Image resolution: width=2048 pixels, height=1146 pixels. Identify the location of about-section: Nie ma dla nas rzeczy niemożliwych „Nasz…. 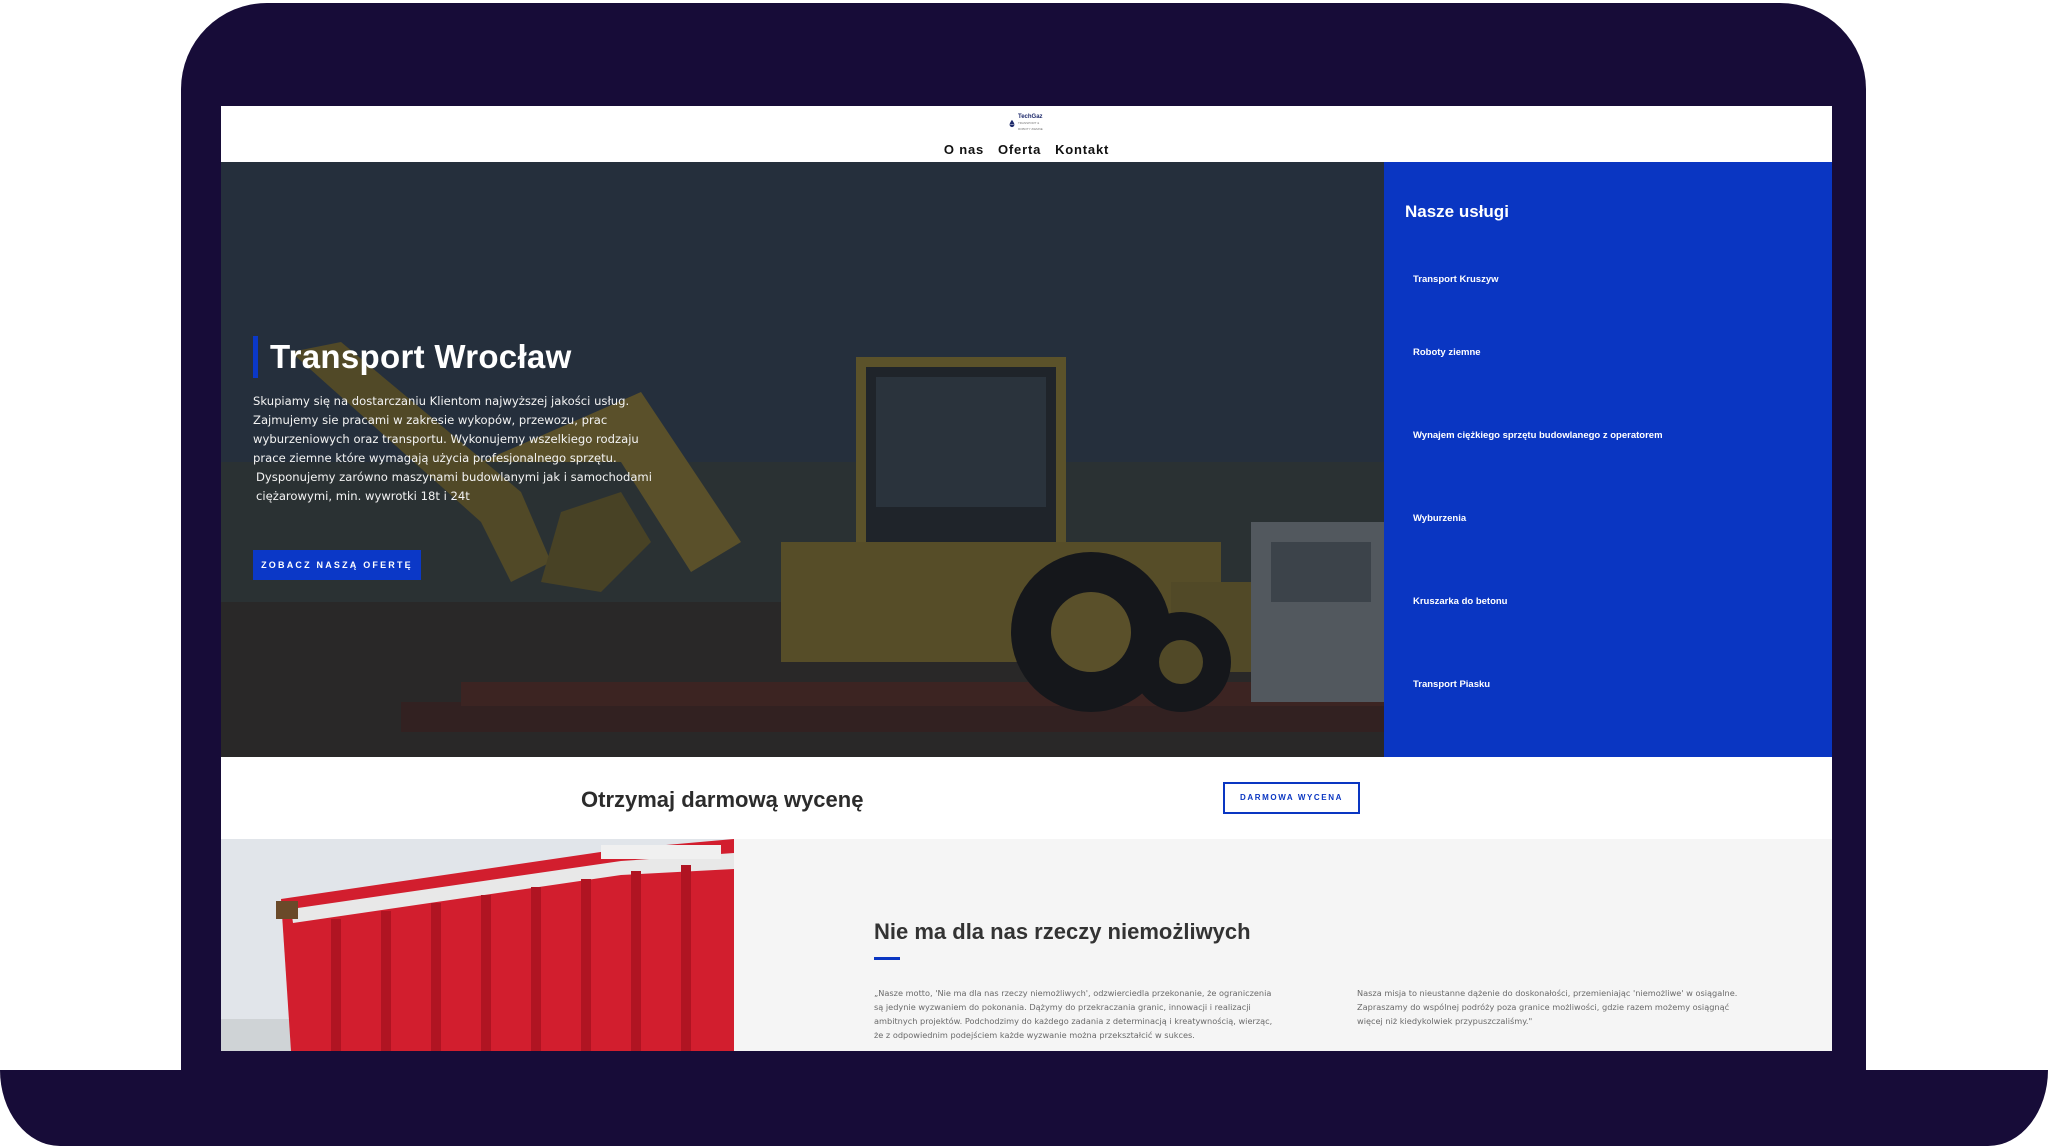
(1283, 945).